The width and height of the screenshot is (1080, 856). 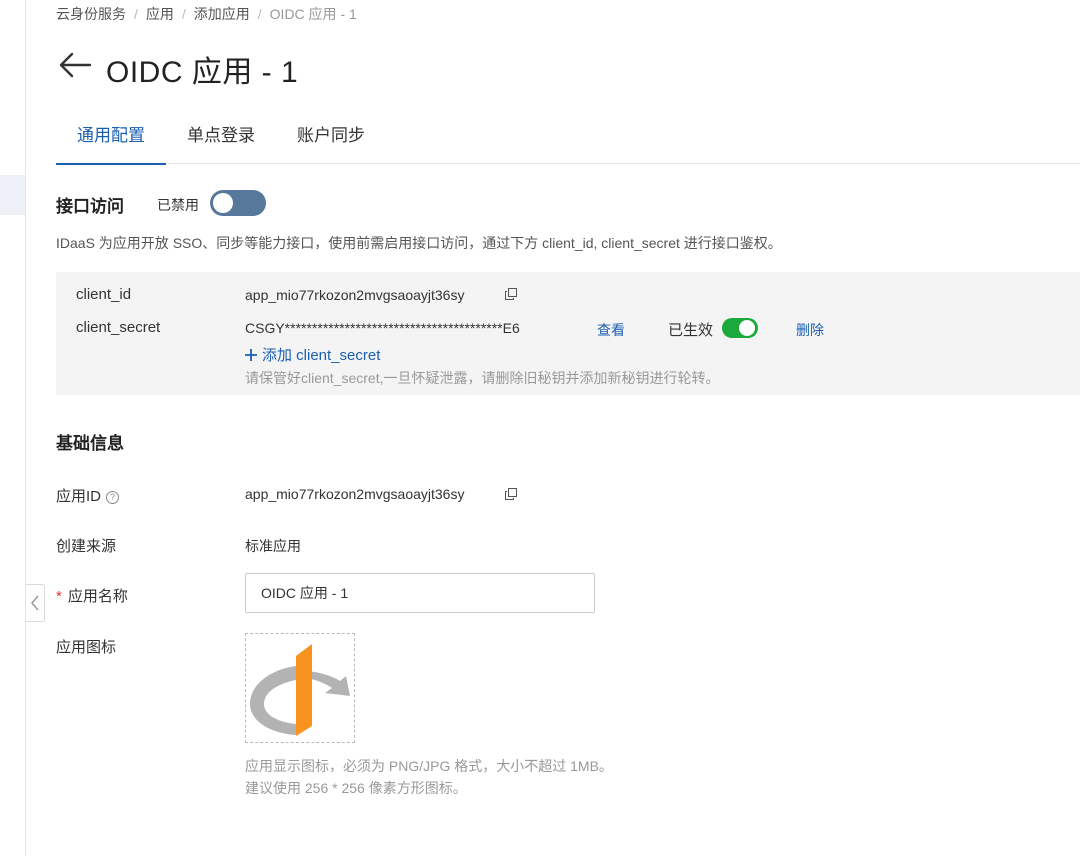 I want to click on api-access-status: 已禁用, so click(x=178, y=205).